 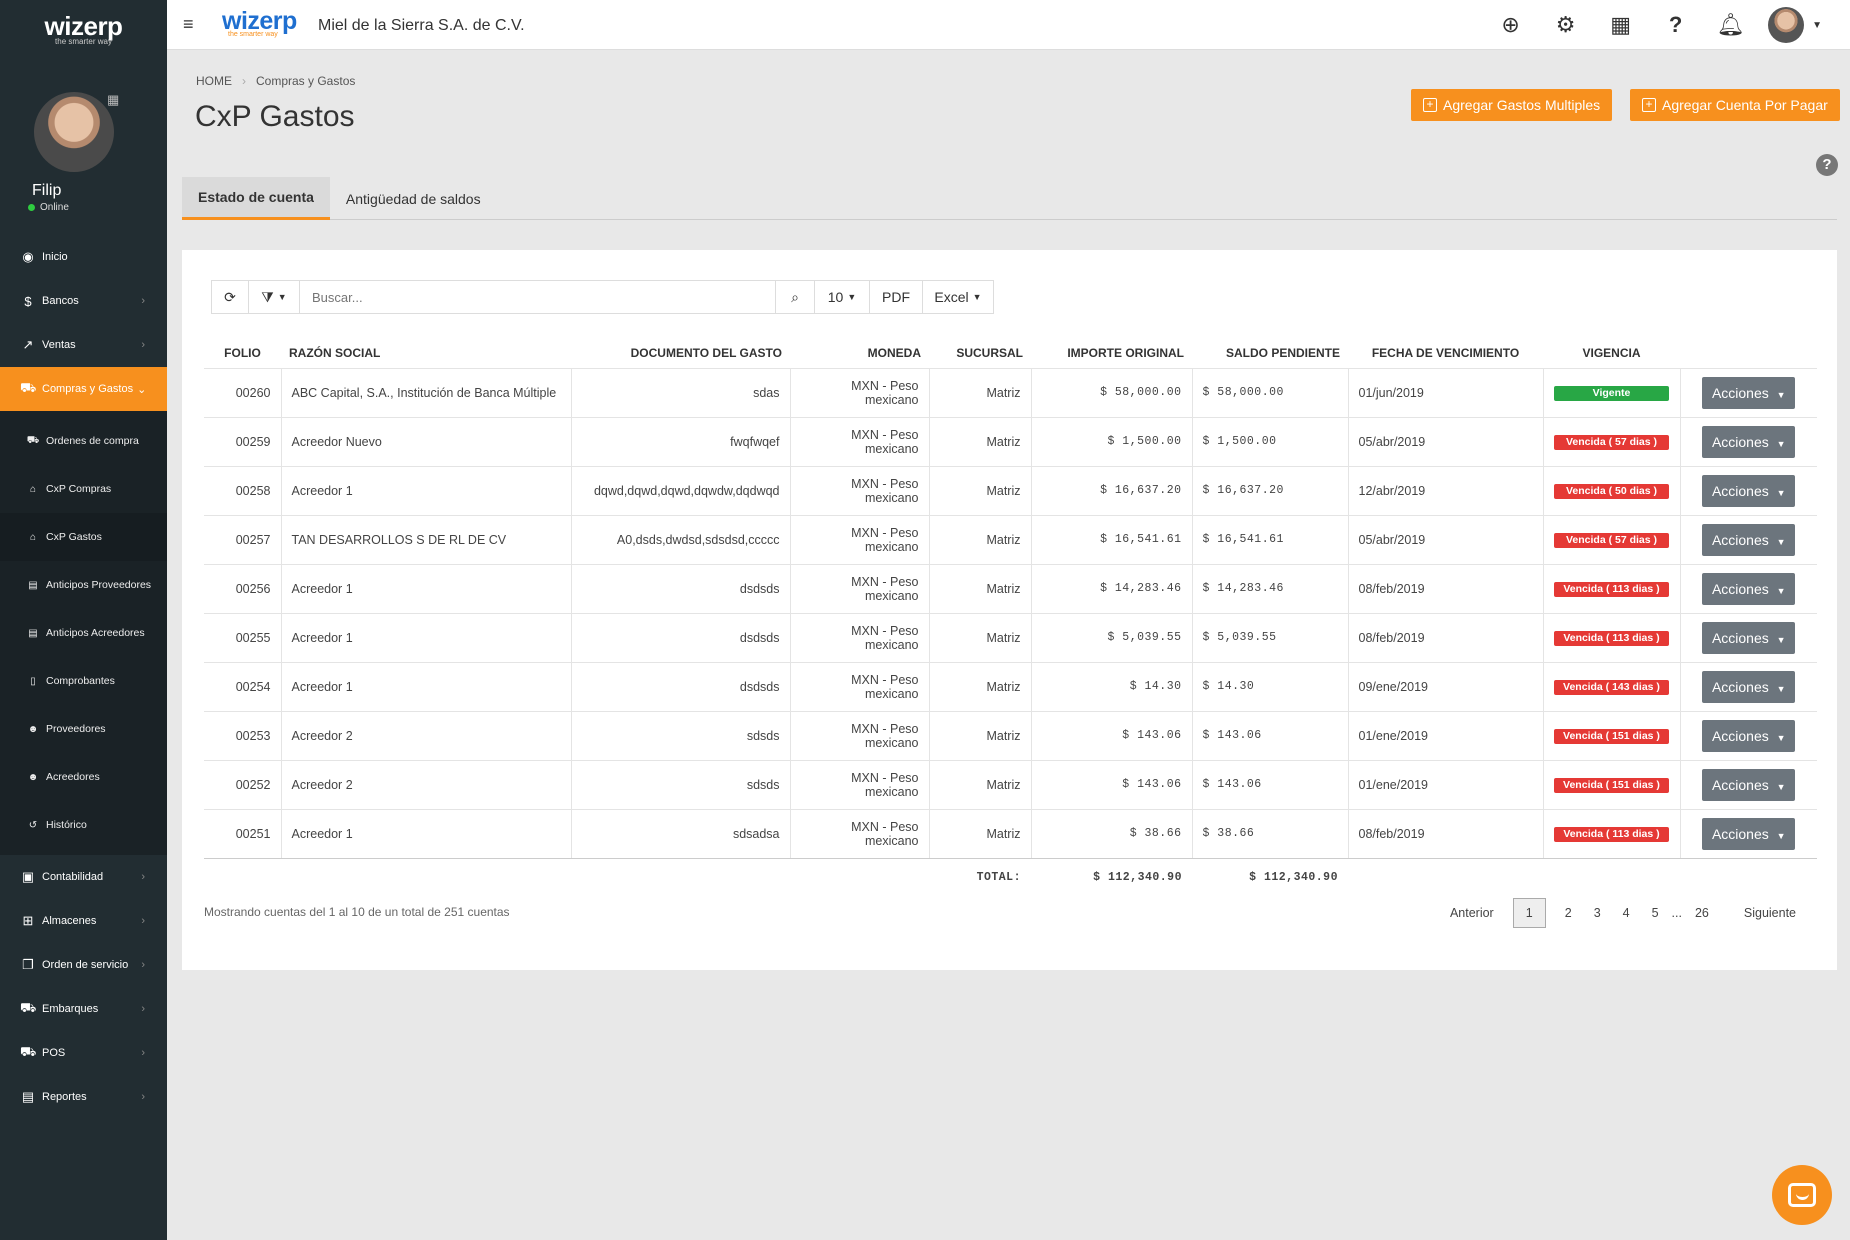 I want to click on sidebar-subitem-ordenes-de-compra: ⛟ Ordenes de compra, so click(x=83, y=441).